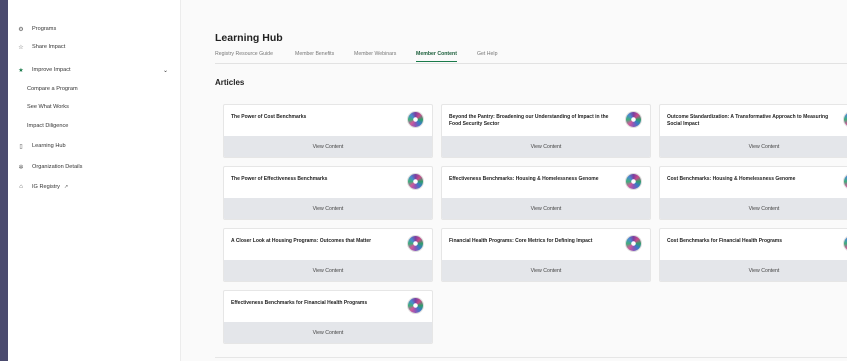  What do you see at coordinates (44, 29) in the screenshot?
I see `sidebar-item-label: Programs` at bounding box center [44, 29].